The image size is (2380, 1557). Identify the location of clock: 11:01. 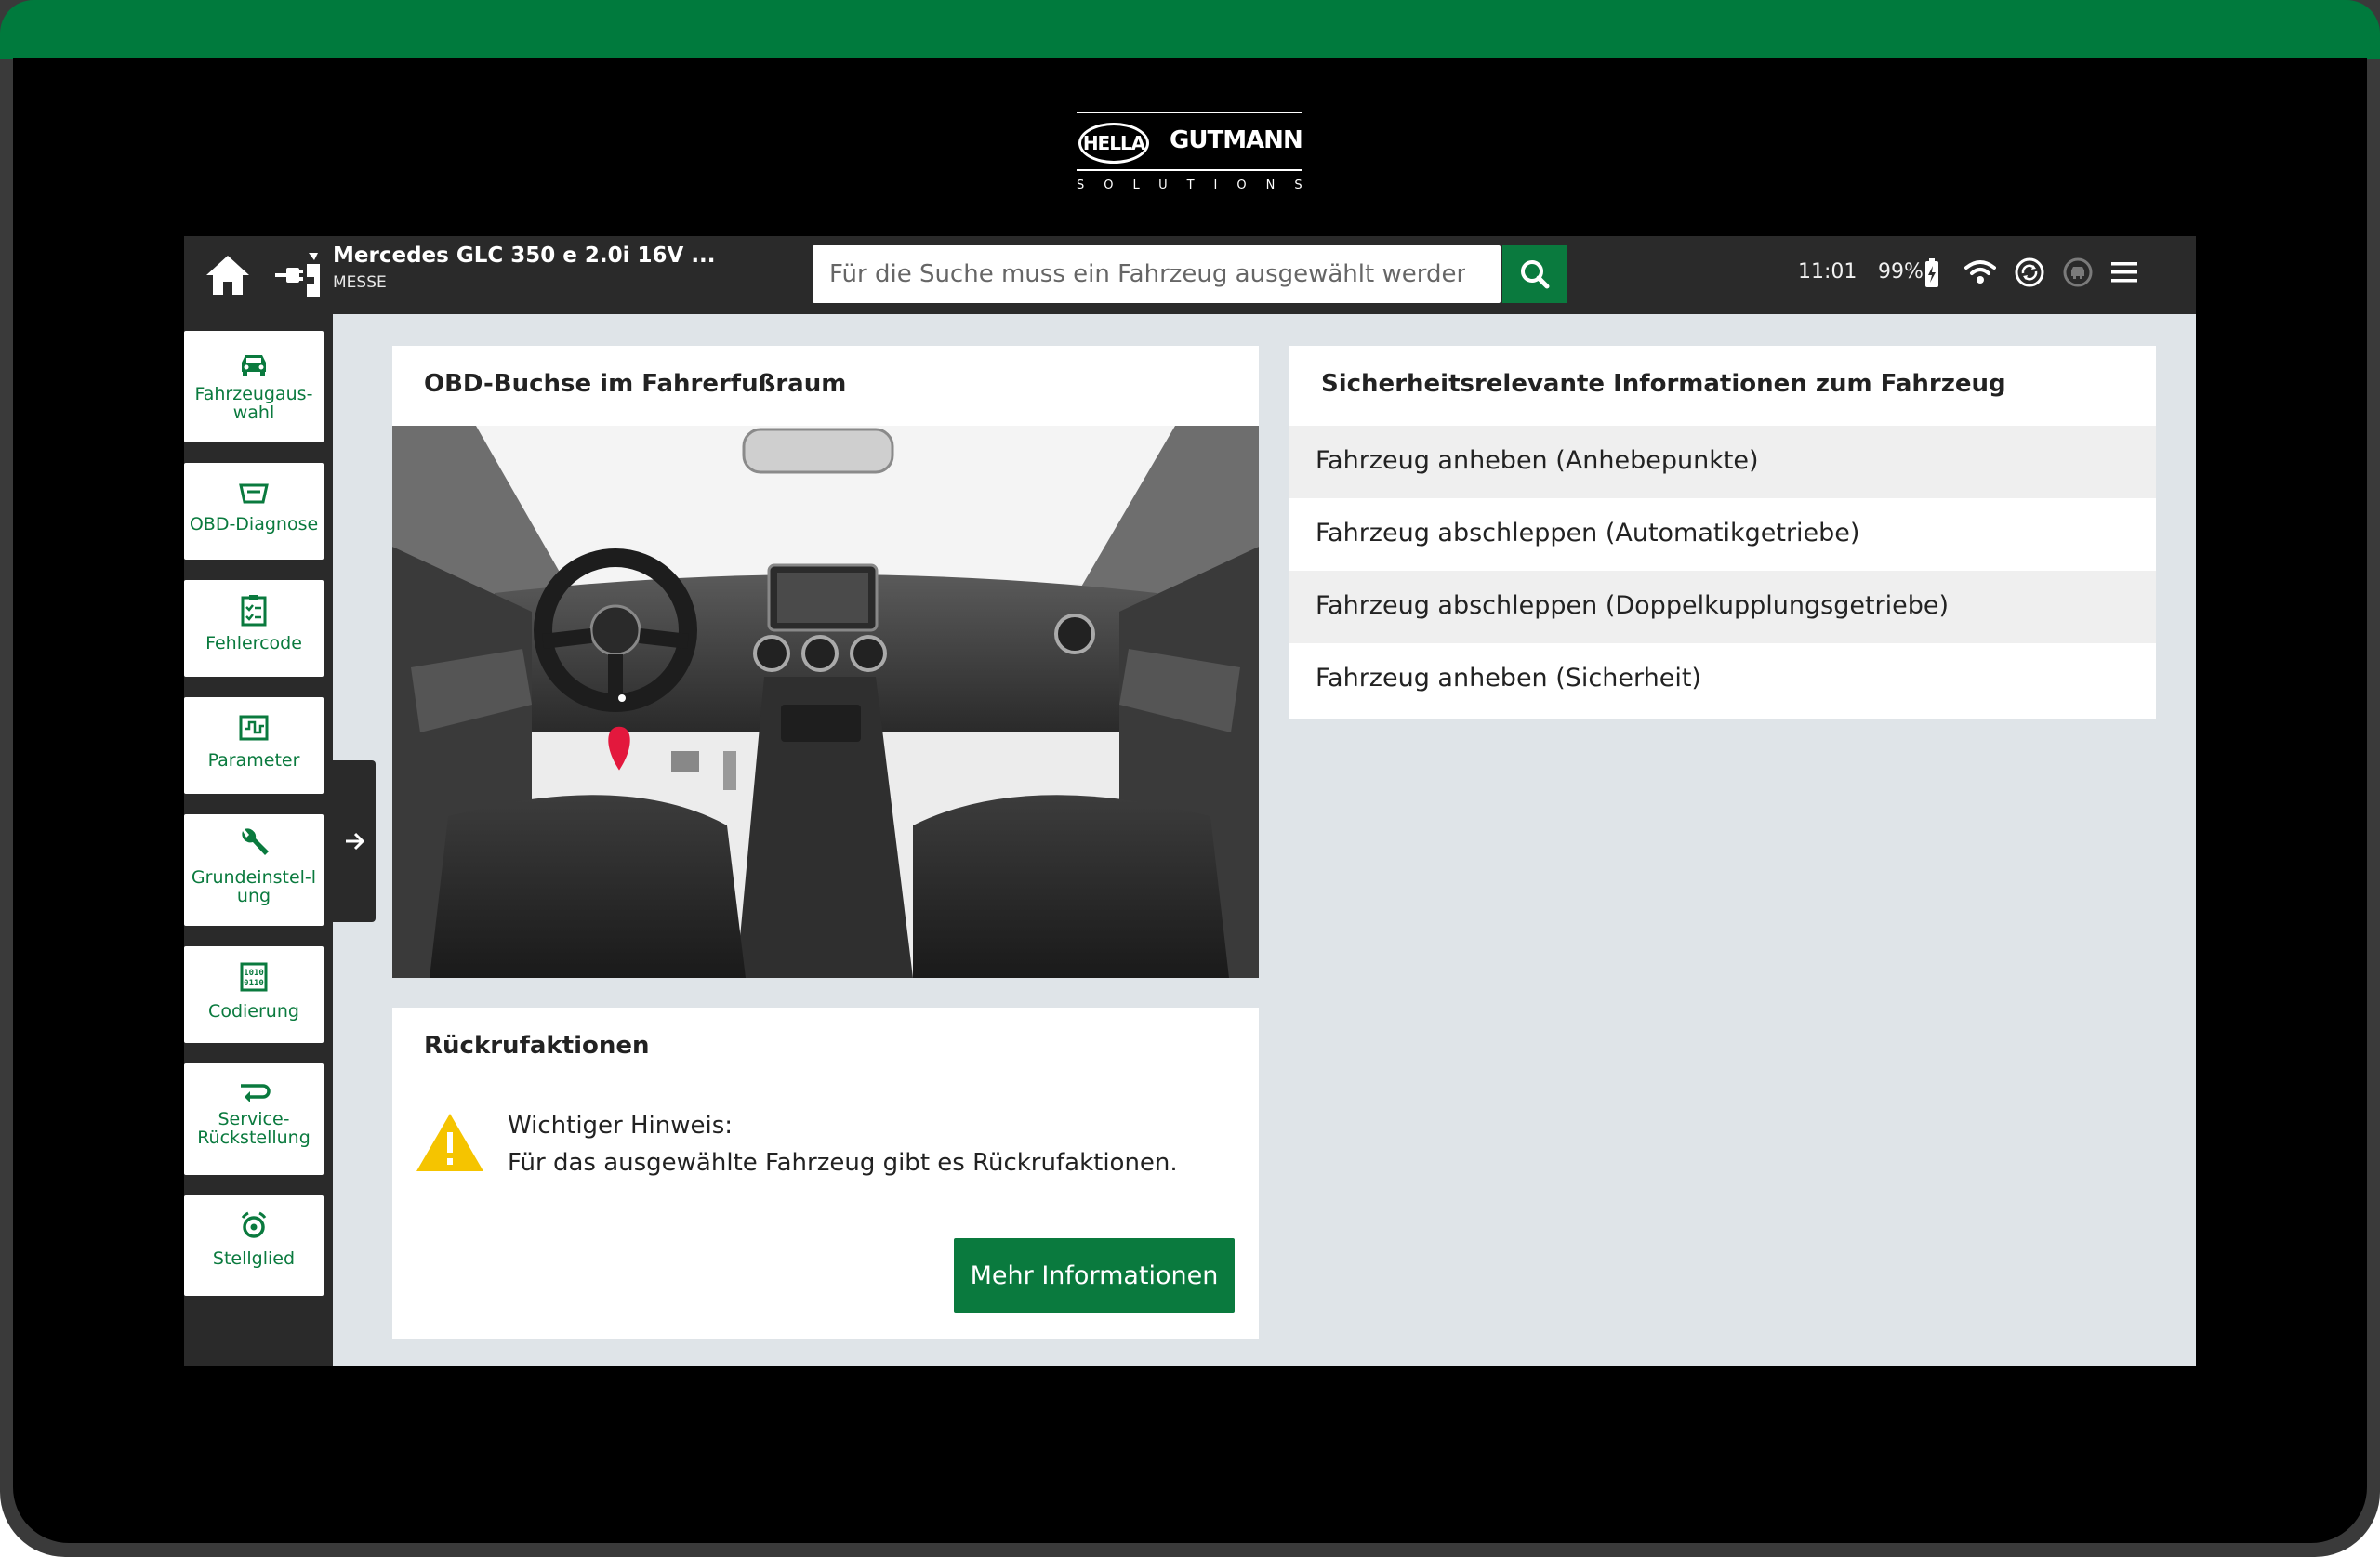
(1828, 272).